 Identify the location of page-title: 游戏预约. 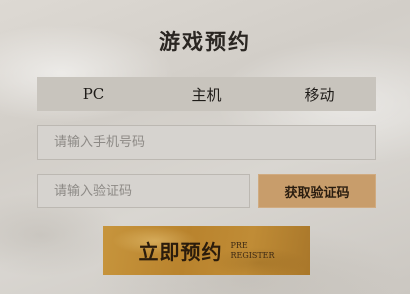
(205, 41).